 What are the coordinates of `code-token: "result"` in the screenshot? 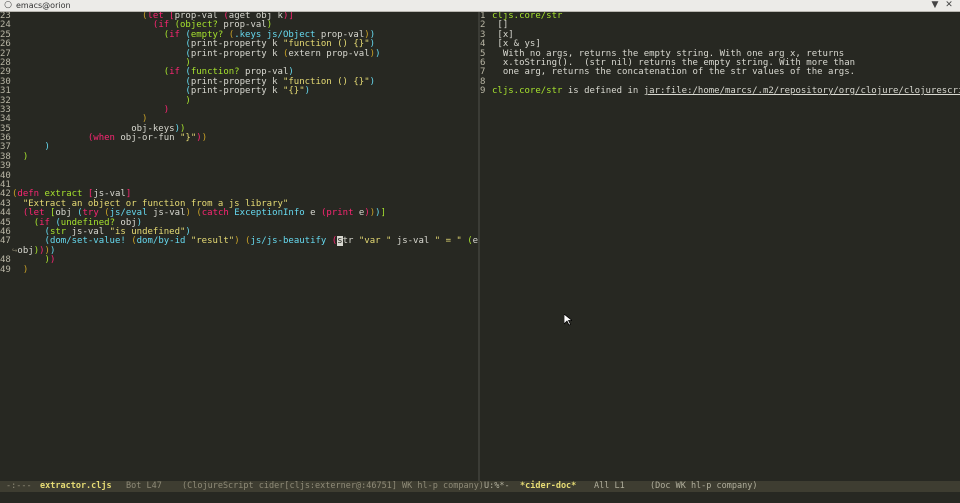 It's located at (212, 241).